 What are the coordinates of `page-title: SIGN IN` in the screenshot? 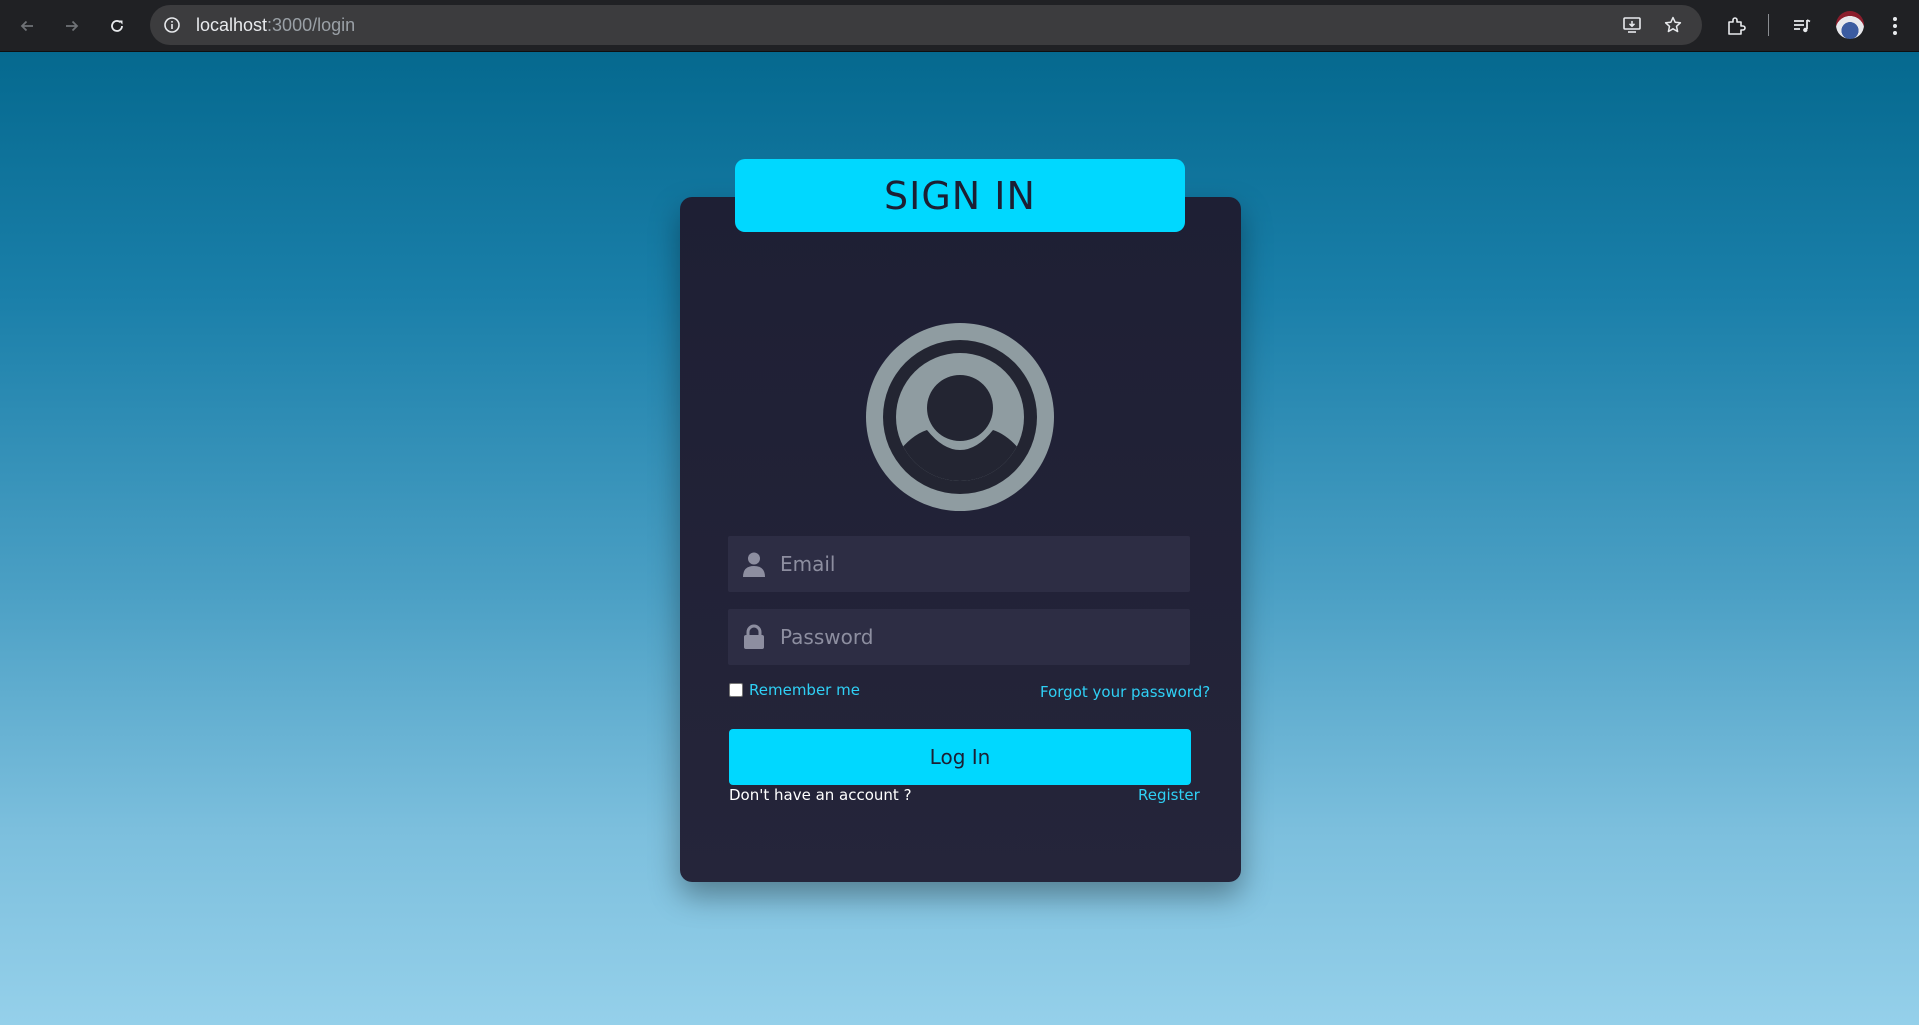 It's located at (960, 195).